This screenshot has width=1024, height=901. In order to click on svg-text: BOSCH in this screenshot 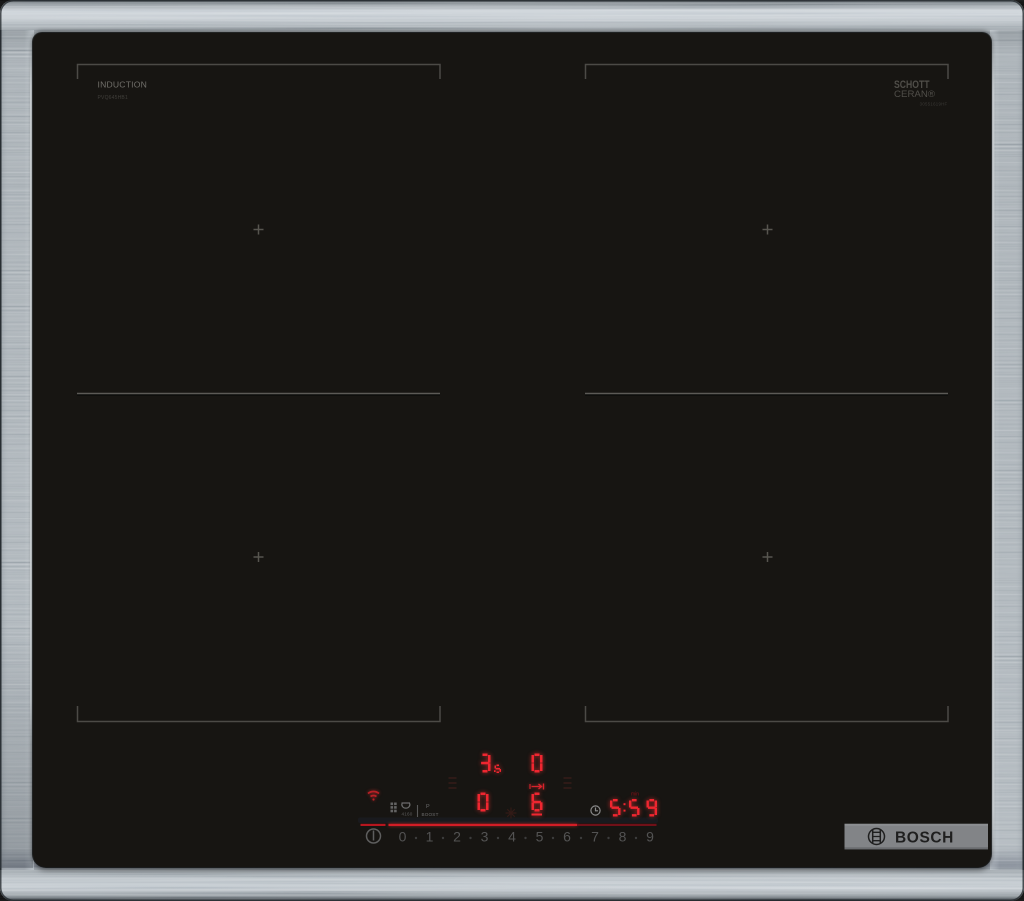, I will do `click(924, 838)`.